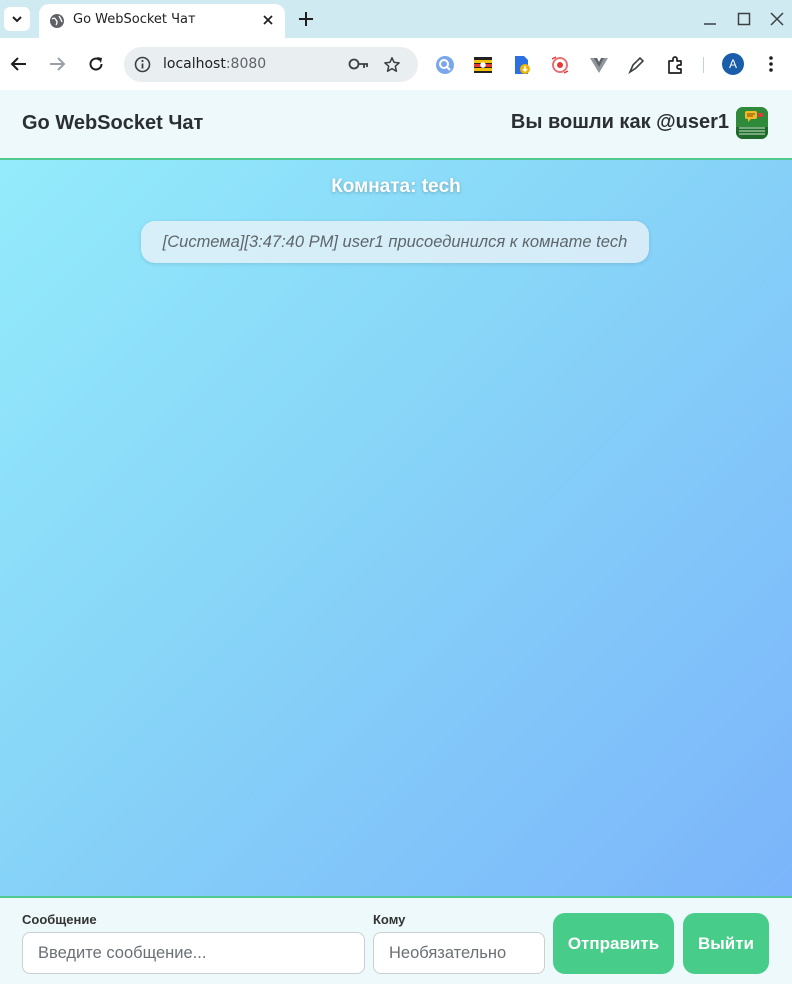 The width and height of the screenshot is (792, 984). Describe the element at coordinates (733, 64) in the screenshot. I see `profile-avatar: A` at that location.